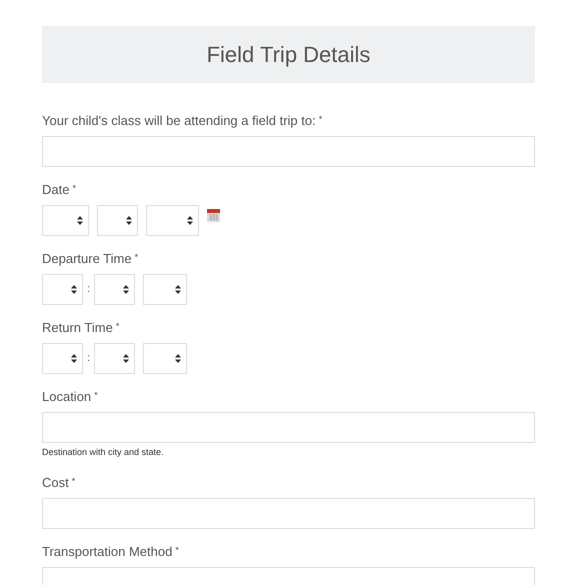 Image resolution: width=585 pixels, height=585 pixels. Describe the element at coordinates (67, 397) in the screenshot. I see `field-label: Location` at that location.